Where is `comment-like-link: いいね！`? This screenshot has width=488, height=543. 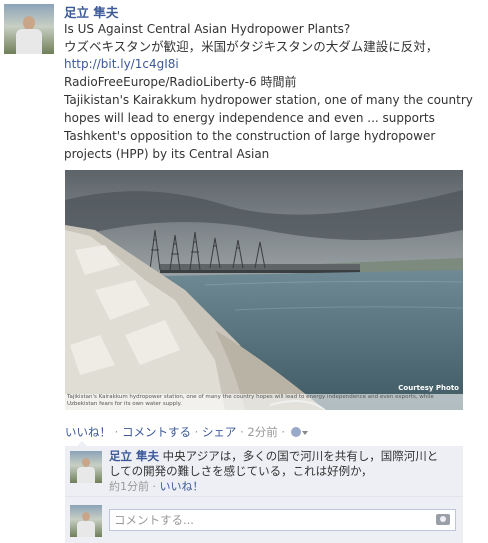 comment-like-link: いいね！ is located at coordinates (182, 486).